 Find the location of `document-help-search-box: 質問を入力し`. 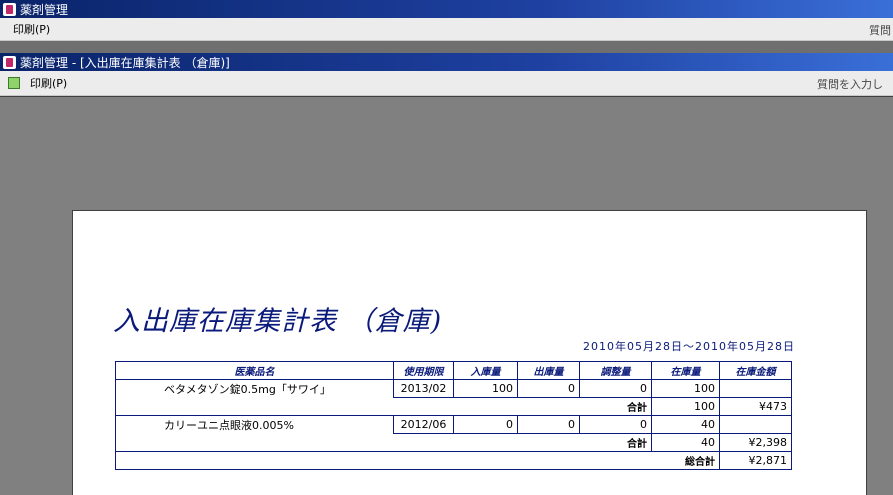

document-help-search-box: 質問を入力し is located at coordinates (850, 84).